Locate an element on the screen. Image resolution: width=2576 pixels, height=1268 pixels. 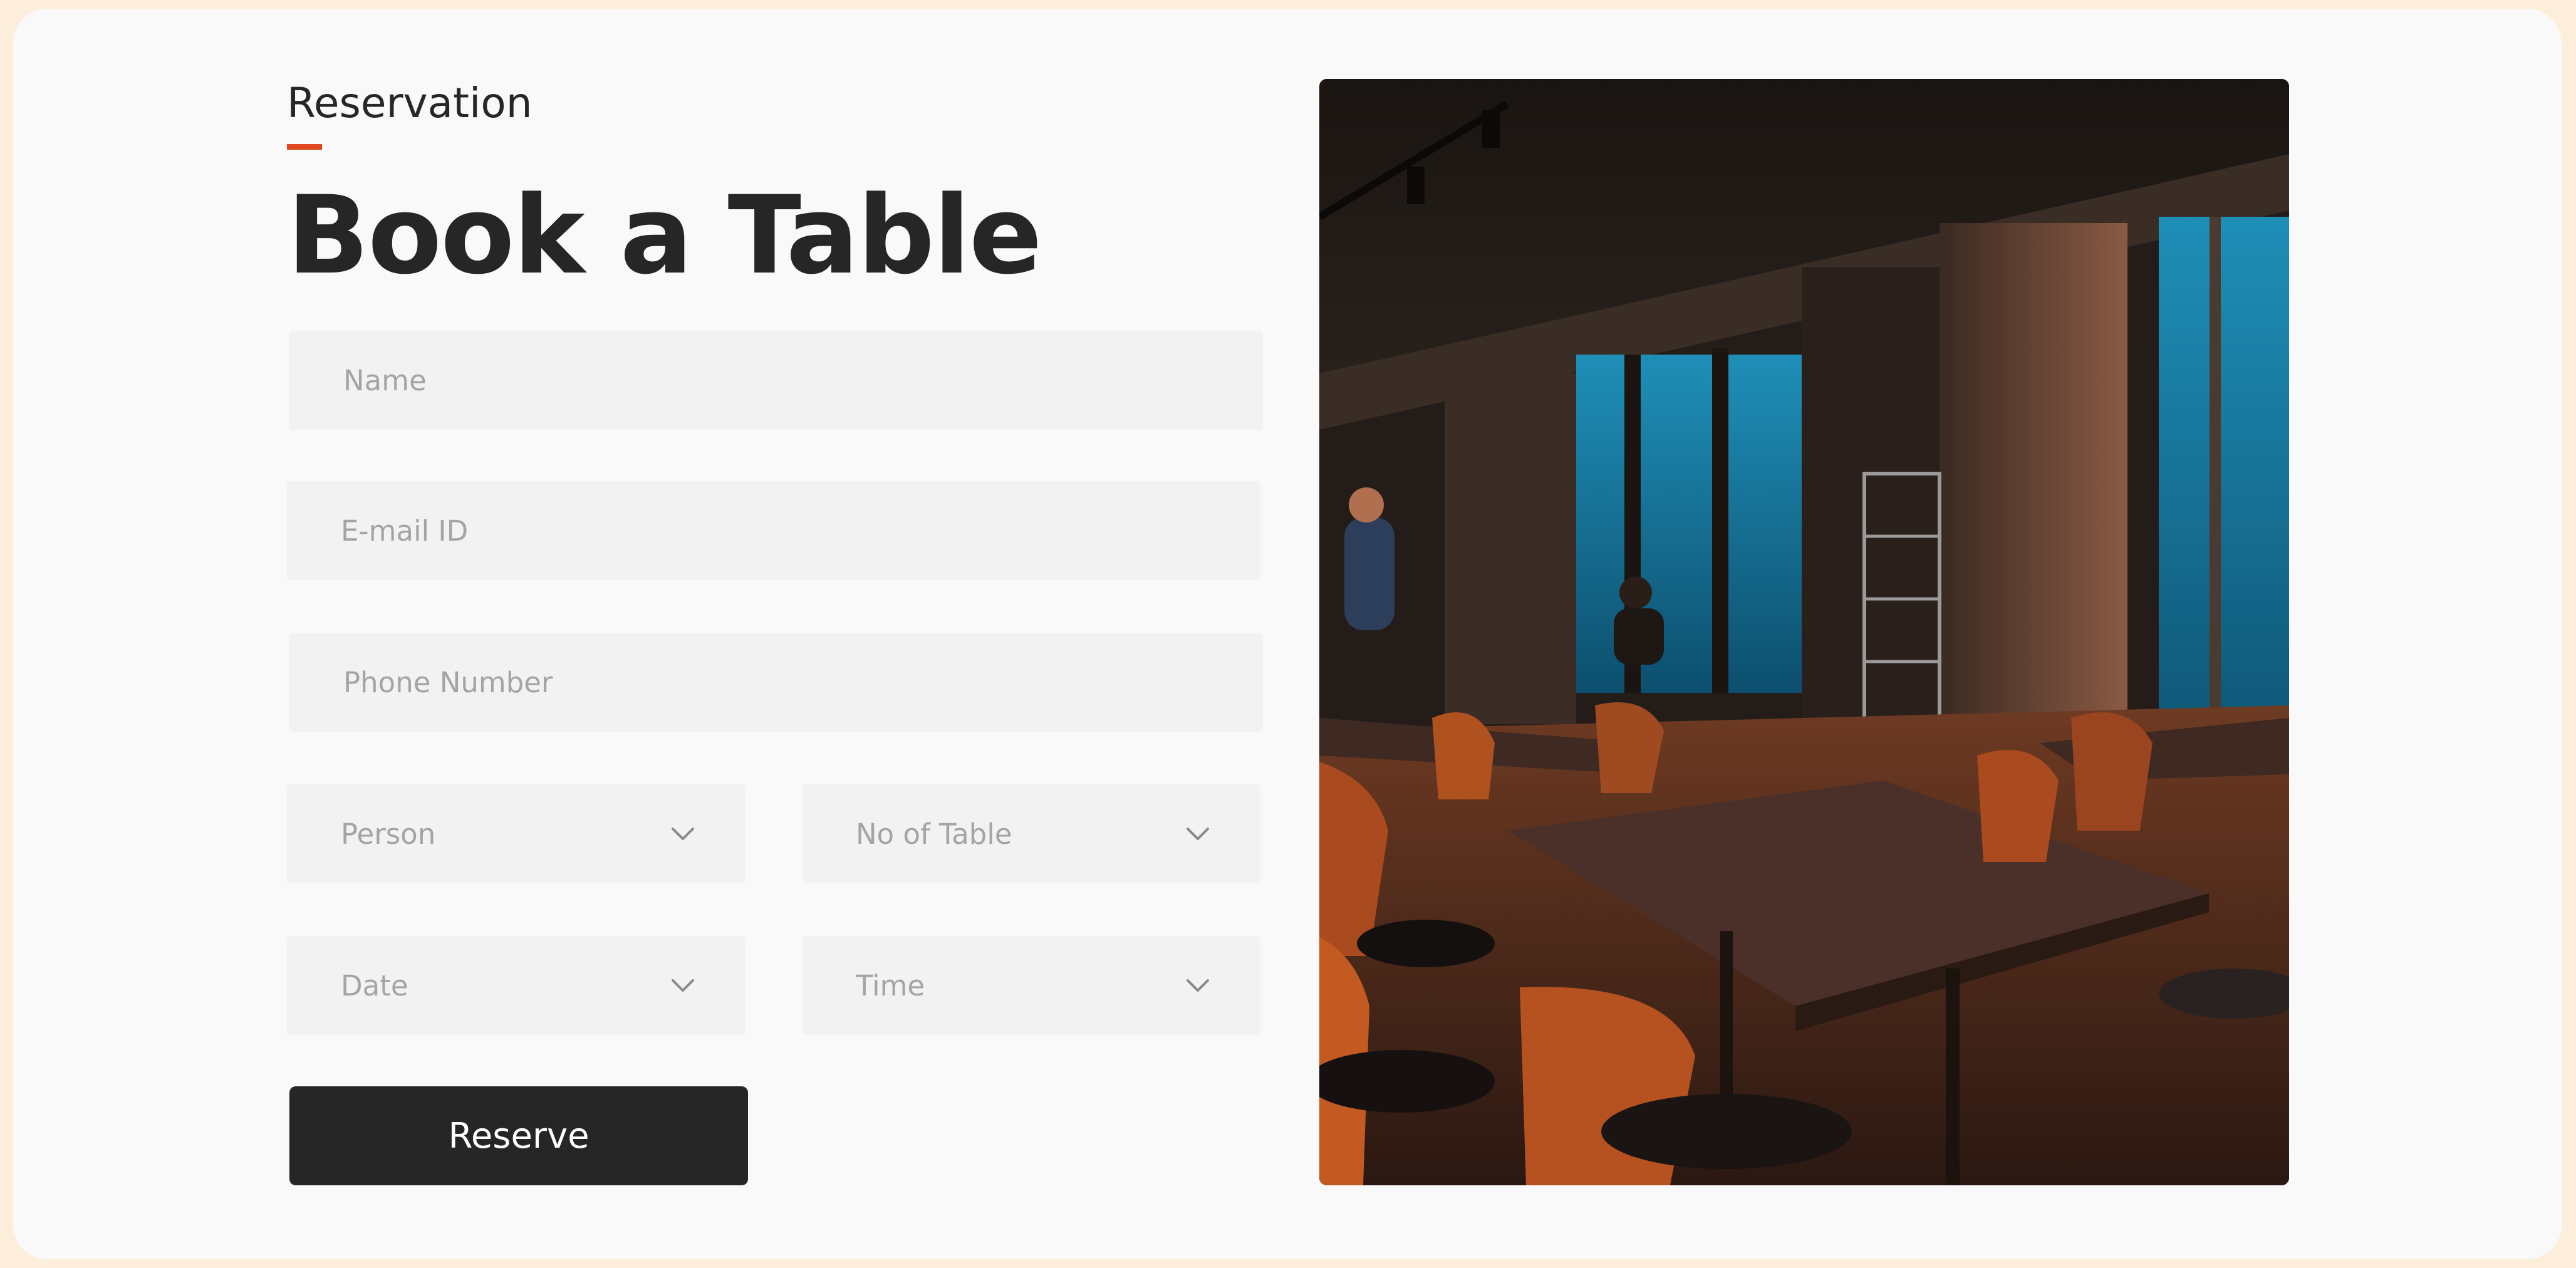
name-placeholder: Name is located at coordinates (385, 380).